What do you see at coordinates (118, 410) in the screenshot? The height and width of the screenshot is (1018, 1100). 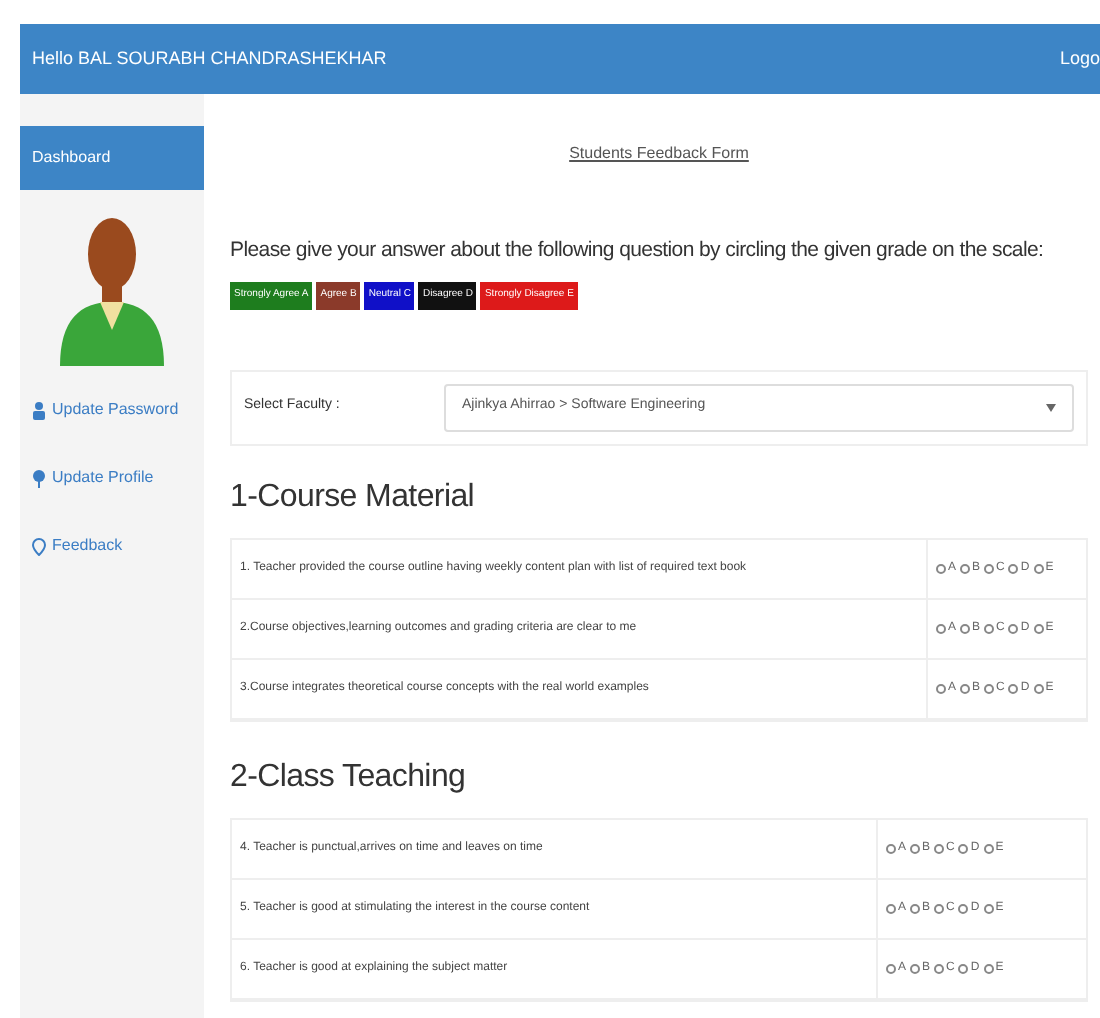 I see `sidebar-link: Update Password` at bounding box center [118, 410].